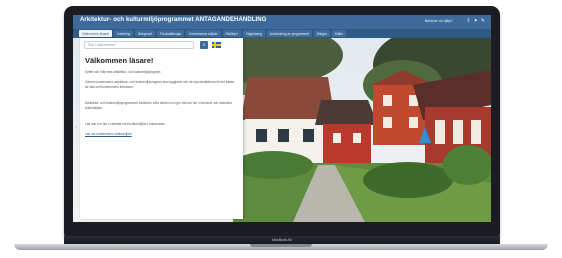 This screenshot has height=258, width=562. Describe the element at coordinates (231, 33) in the screenshot. I see `tab-guidelines: Riktlinjer` at that location.